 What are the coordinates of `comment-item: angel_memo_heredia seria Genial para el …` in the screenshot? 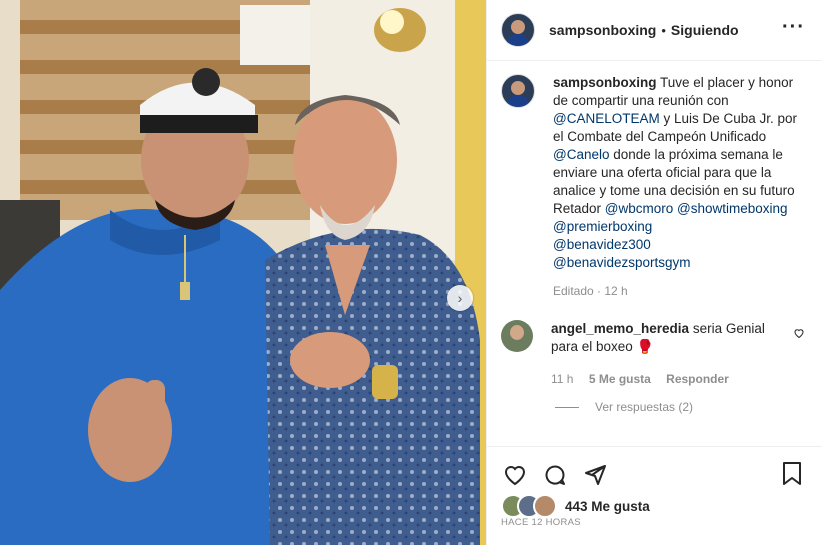 It's located at (656, 354).